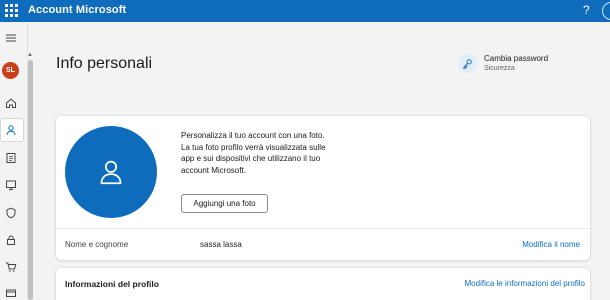 The width and height of the screenshot is (610, 300). I want to click on profile-photo-placeholder, so click(111, 172).